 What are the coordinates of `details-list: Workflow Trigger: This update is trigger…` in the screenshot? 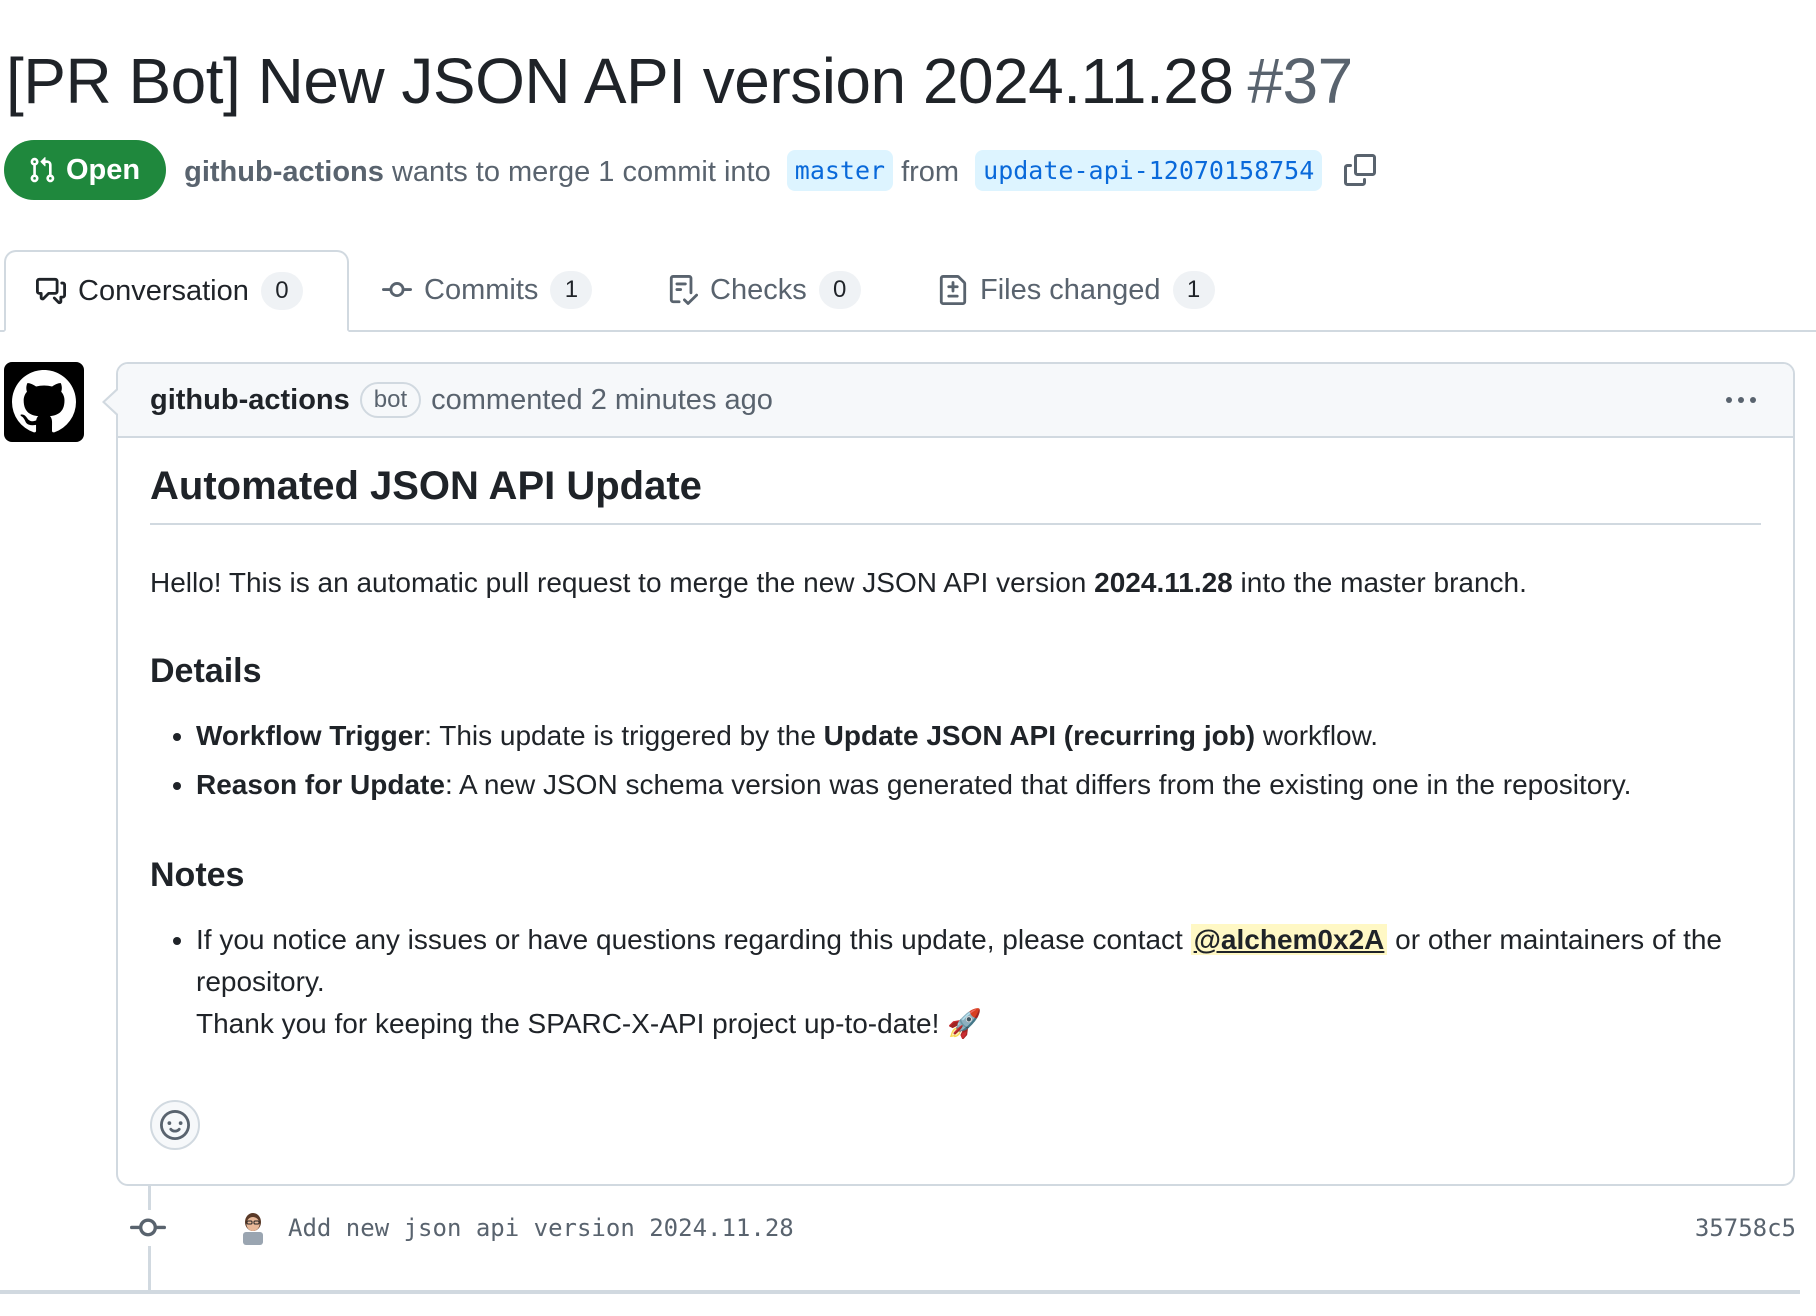 It's located at (955, 760).